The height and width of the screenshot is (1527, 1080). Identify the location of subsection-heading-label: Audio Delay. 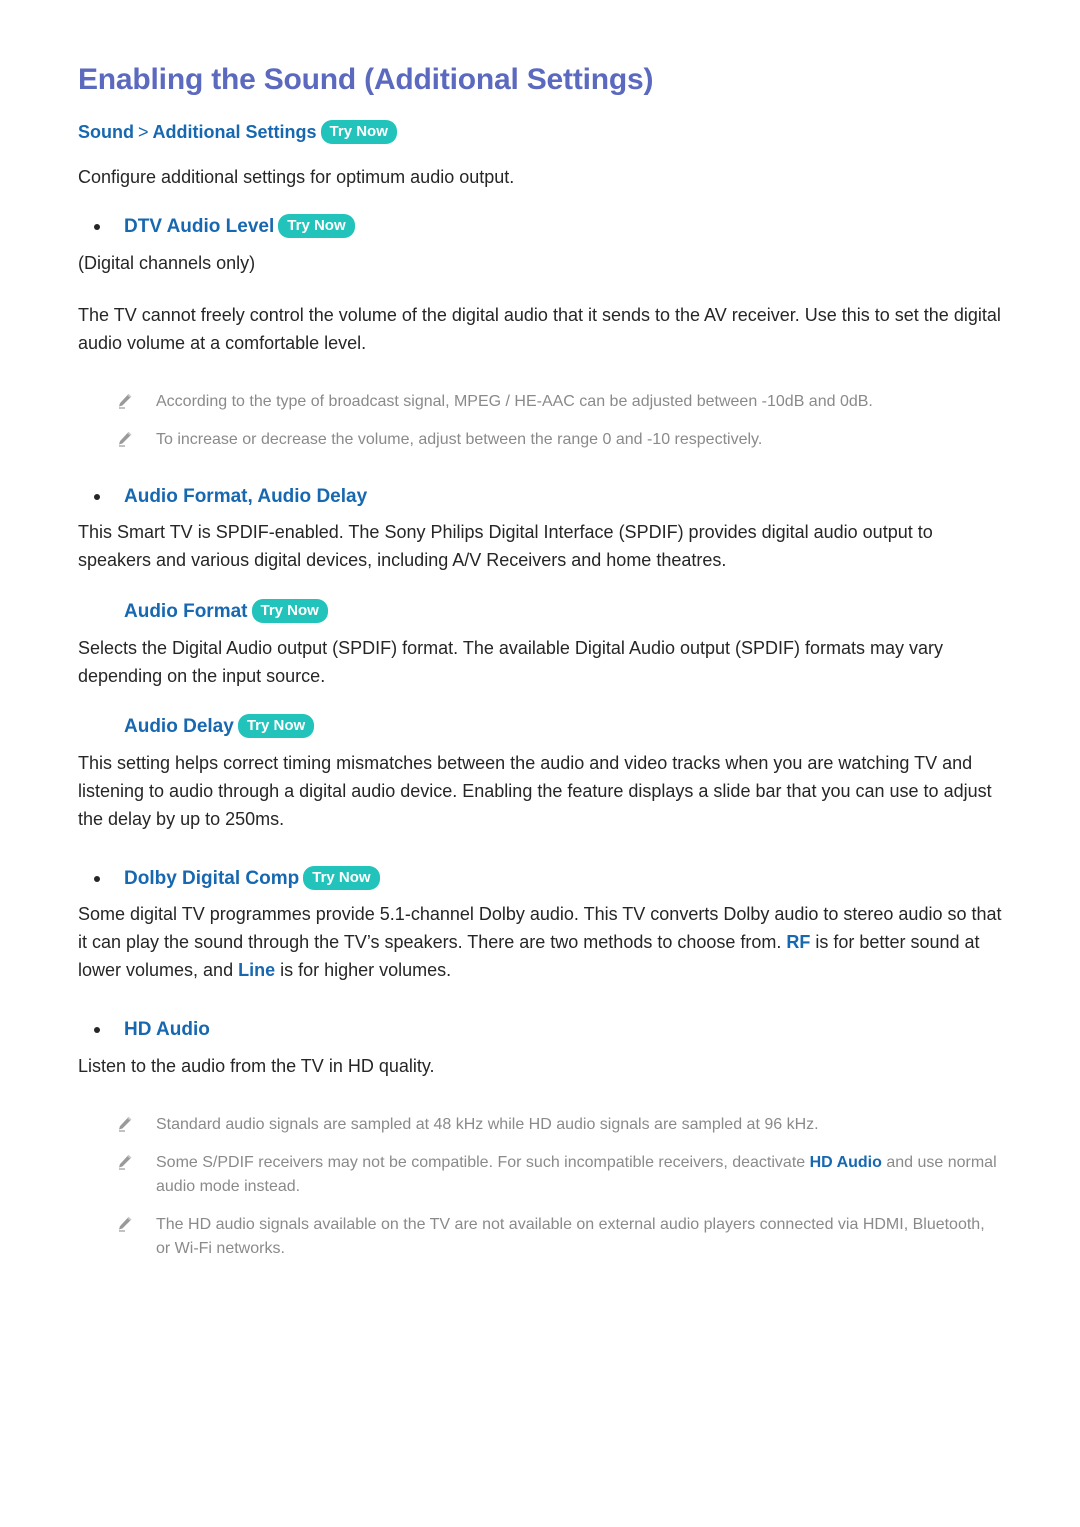
(179, 727).